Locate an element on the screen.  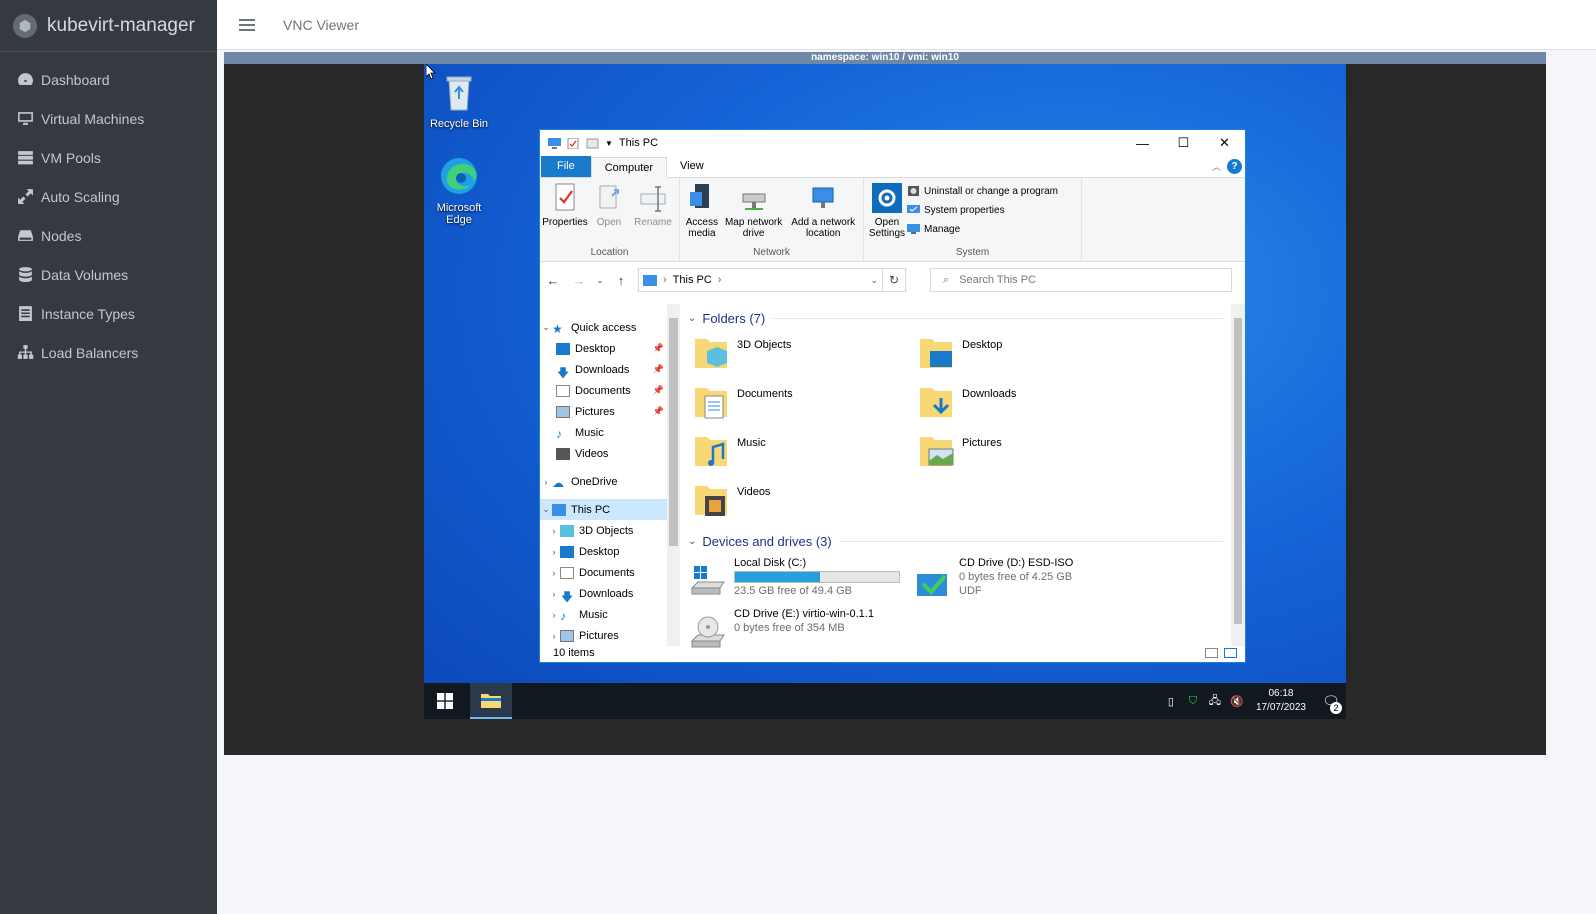
sidebar-item-virtual-machines: Virtual Machines is located at coordinates (108, 118).